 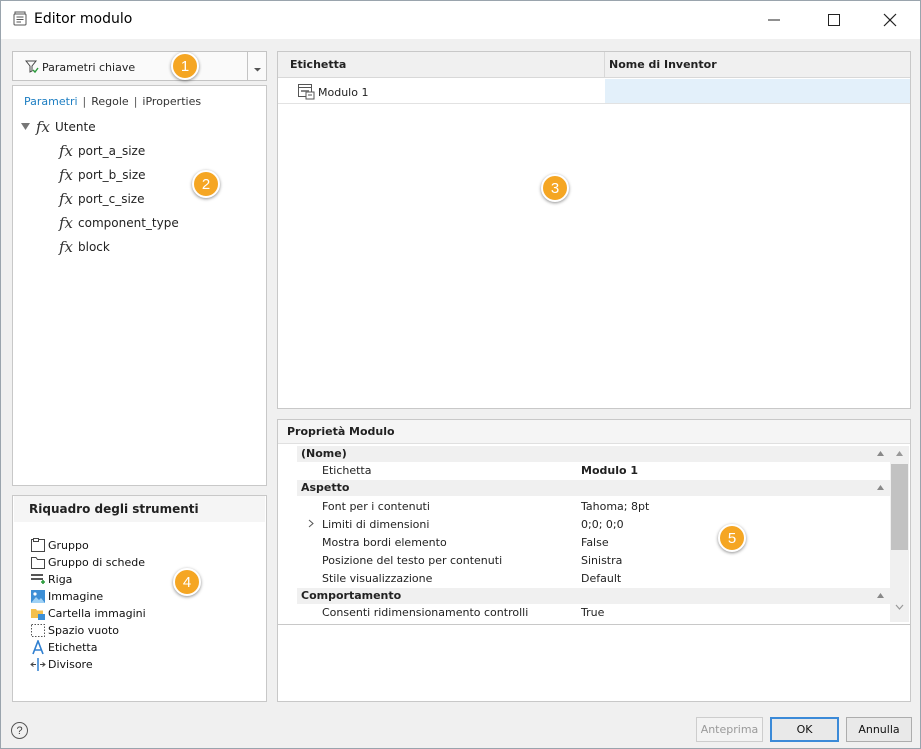 What do you see at coordinates (412, 560) in the screenshot?
I see `property-name: Posizione del testo per contenuti` at bounding box center [412, 560].